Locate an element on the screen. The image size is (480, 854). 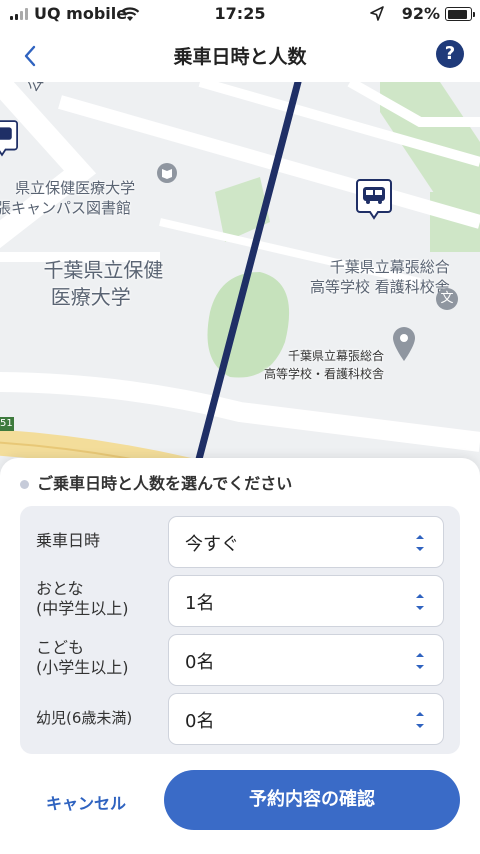
school-pin-label: 千葉県立幕張総合 高等学校・看護科校舎 is located at coordinates (324, 365).